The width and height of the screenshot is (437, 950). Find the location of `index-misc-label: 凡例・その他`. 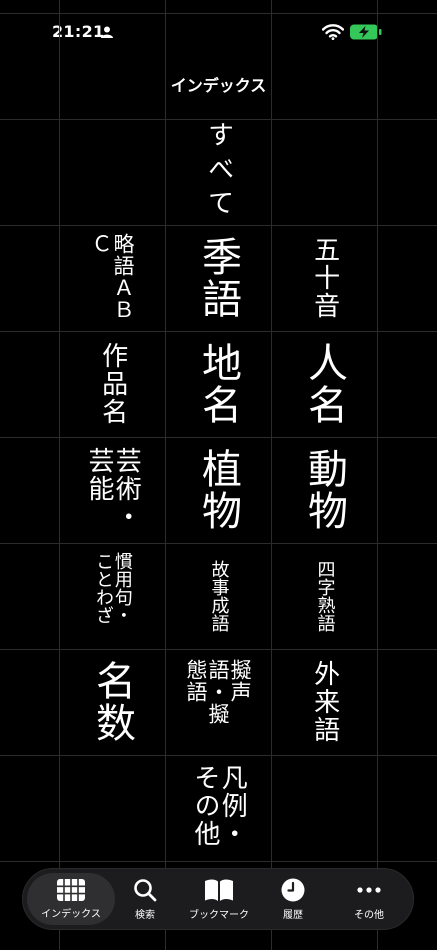

index-misc-label: 凡例・その他 is located at coordinates (219, 806).